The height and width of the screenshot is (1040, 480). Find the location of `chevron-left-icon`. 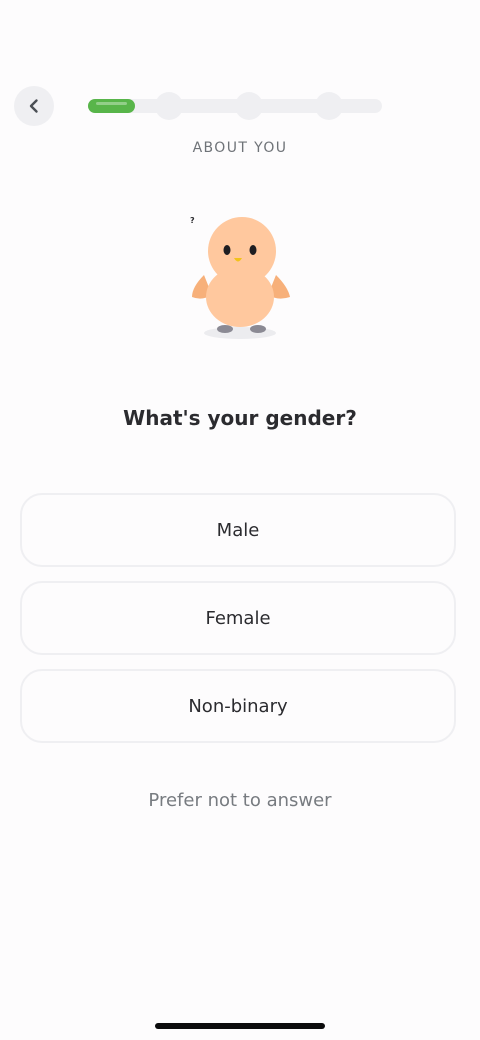

chevron-left-icon is located at coordinates (34, 106).